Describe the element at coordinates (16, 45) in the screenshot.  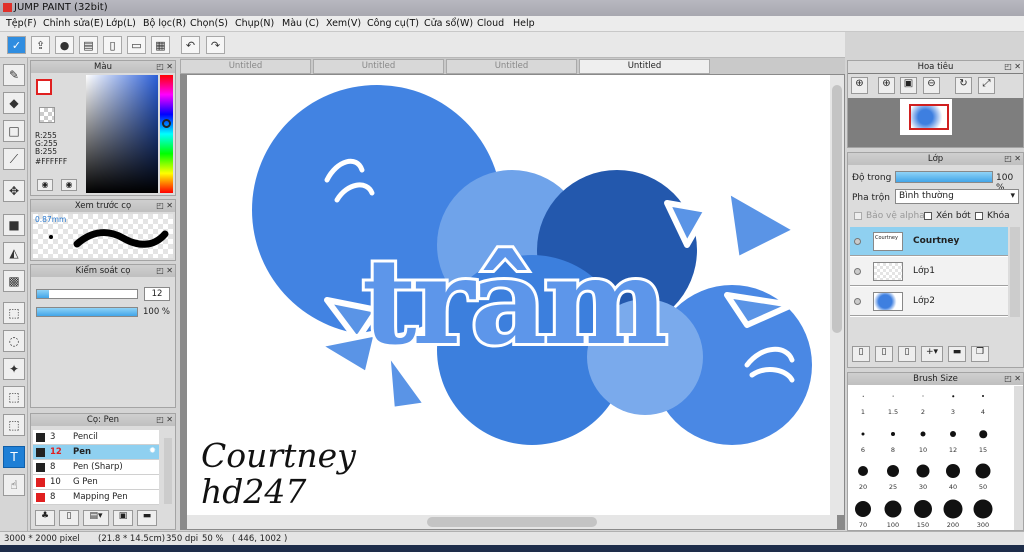
I see `check-icon: ✓` at that location.